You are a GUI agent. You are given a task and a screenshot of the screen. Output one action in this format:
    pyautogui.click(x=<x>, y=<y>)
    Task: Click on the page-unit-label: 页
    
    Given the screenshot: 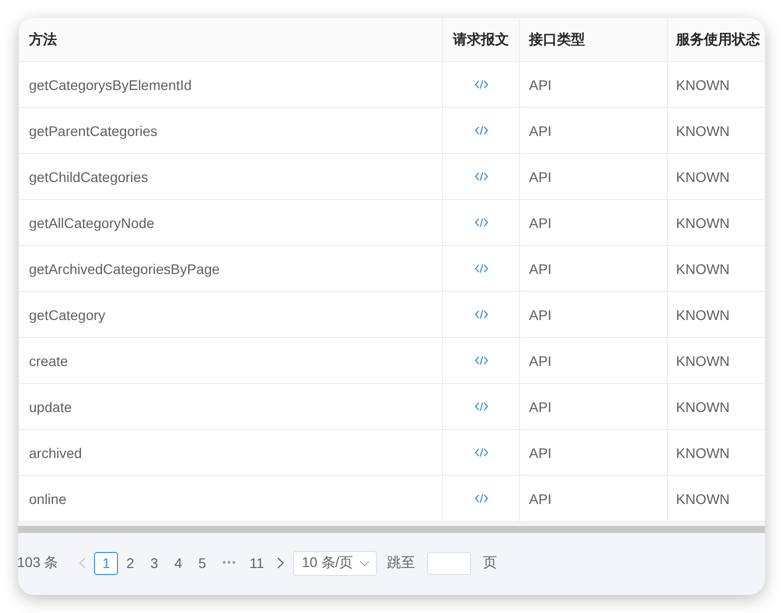 What is the action you would take?
    pyautogui.click(x=490, y=563)
    